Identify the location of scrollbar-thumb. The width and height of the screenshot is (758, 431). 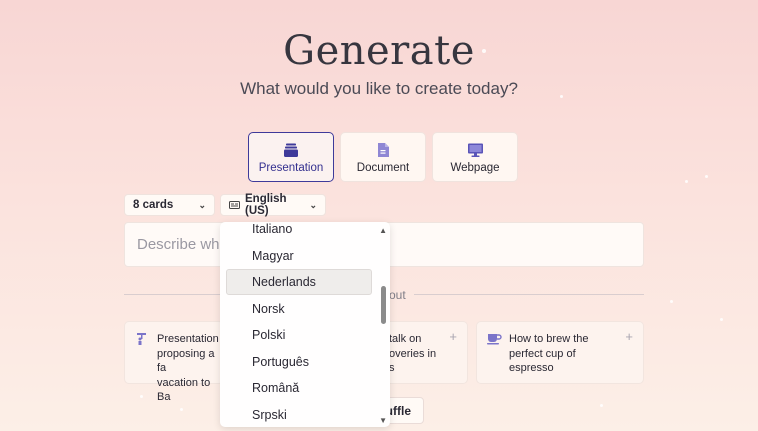
(383, 305).